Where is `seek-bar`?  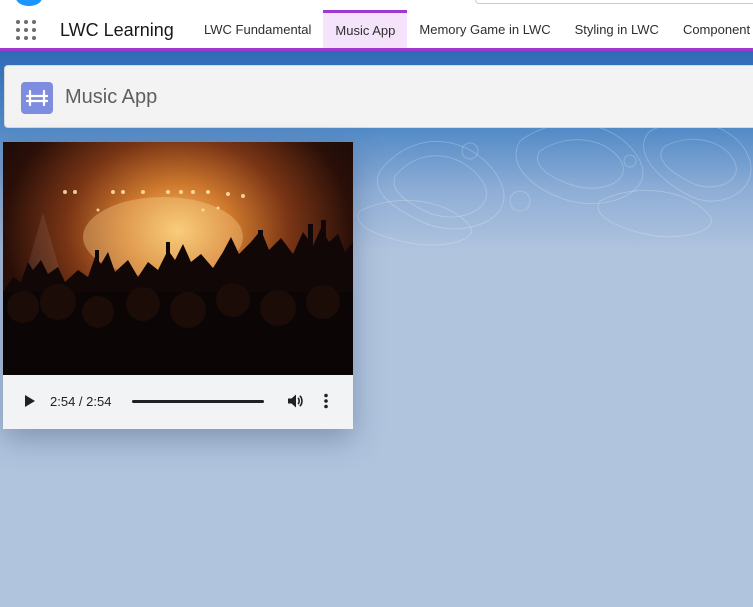
seek-bar is located at coordinates (198, 401).